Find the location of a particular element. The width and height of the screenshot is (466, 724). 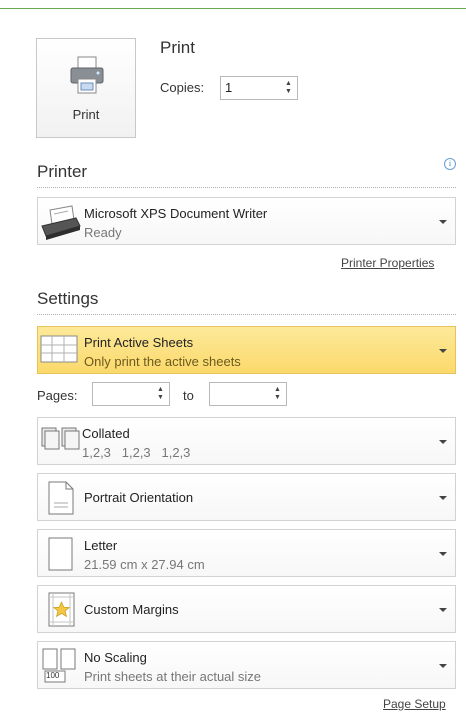

sheets-icon is located at coordinates (60, 352).